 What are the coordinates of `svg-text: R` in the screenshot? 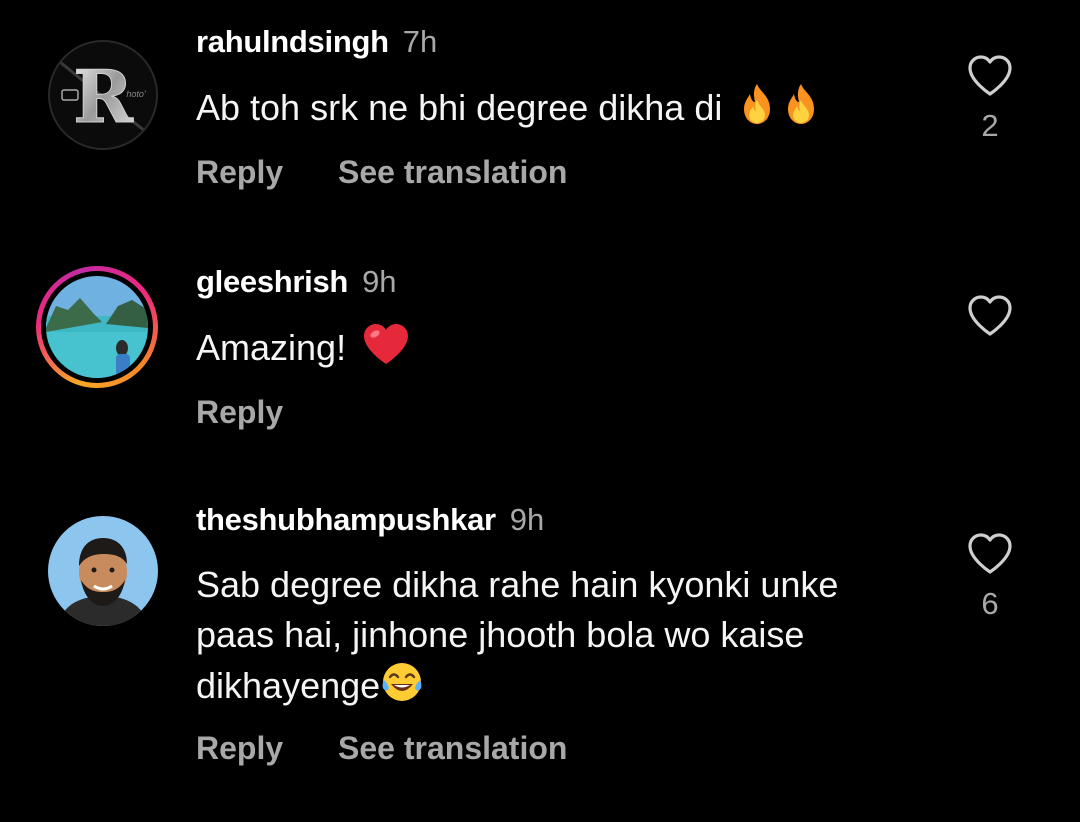 It's located at (103, 96).